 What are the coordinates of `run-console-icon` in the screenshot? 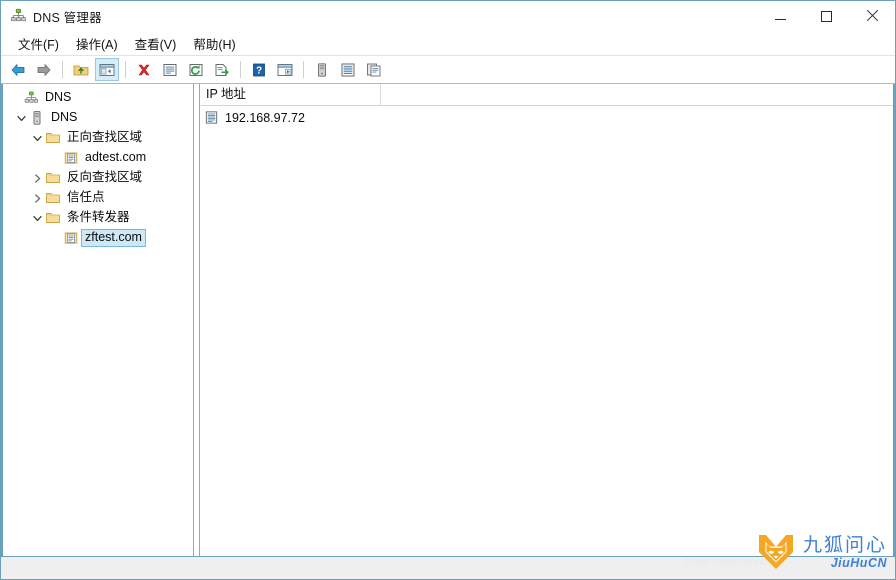 It's located at (285, 69).